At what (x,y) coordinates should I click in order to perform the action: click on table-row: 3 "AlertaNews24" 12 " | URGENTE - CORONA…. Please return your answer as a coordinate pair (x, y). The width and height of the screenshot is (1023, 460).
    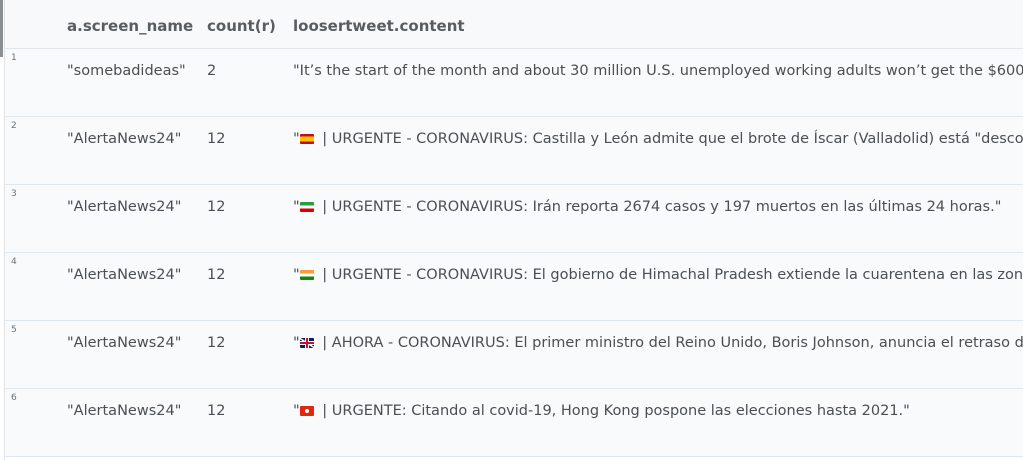
    Looking at the image, I should click on (514, 219).